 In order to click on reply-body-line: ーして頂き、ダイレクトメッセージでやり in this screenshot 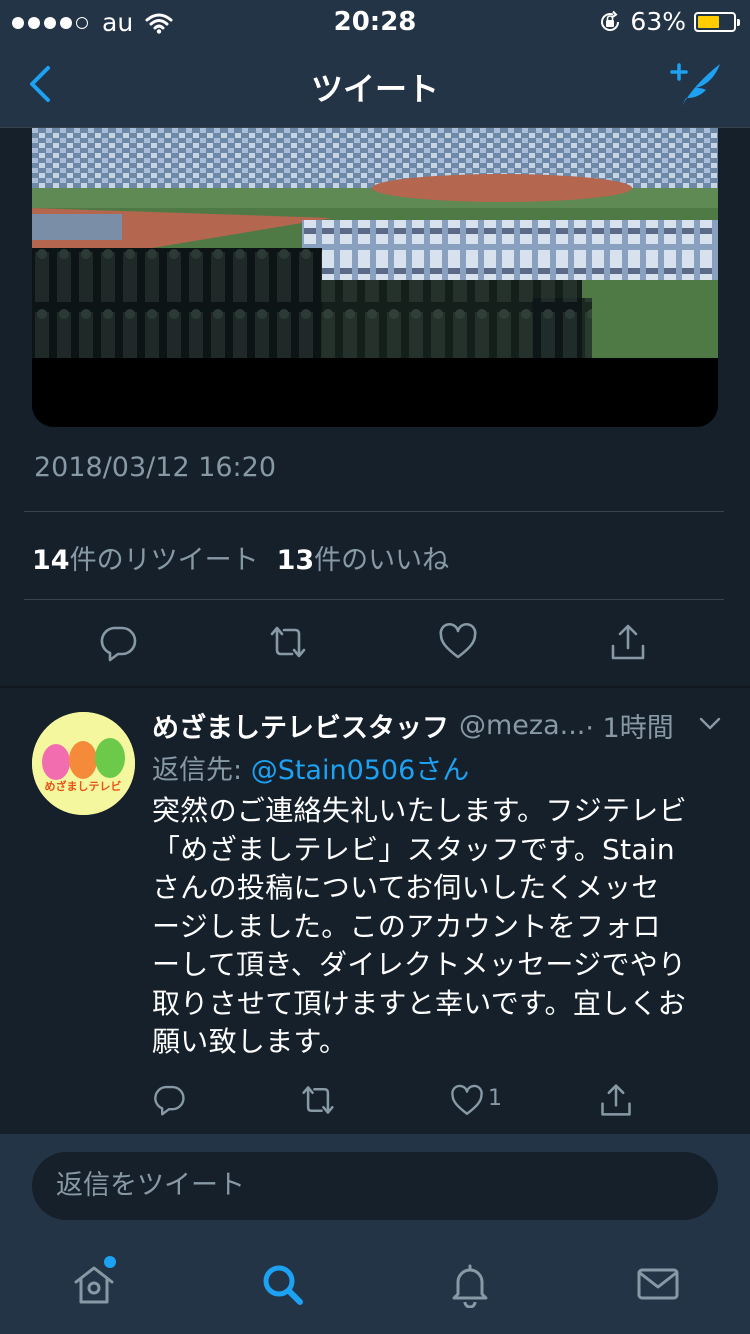, I will do `click(419, 964)`.